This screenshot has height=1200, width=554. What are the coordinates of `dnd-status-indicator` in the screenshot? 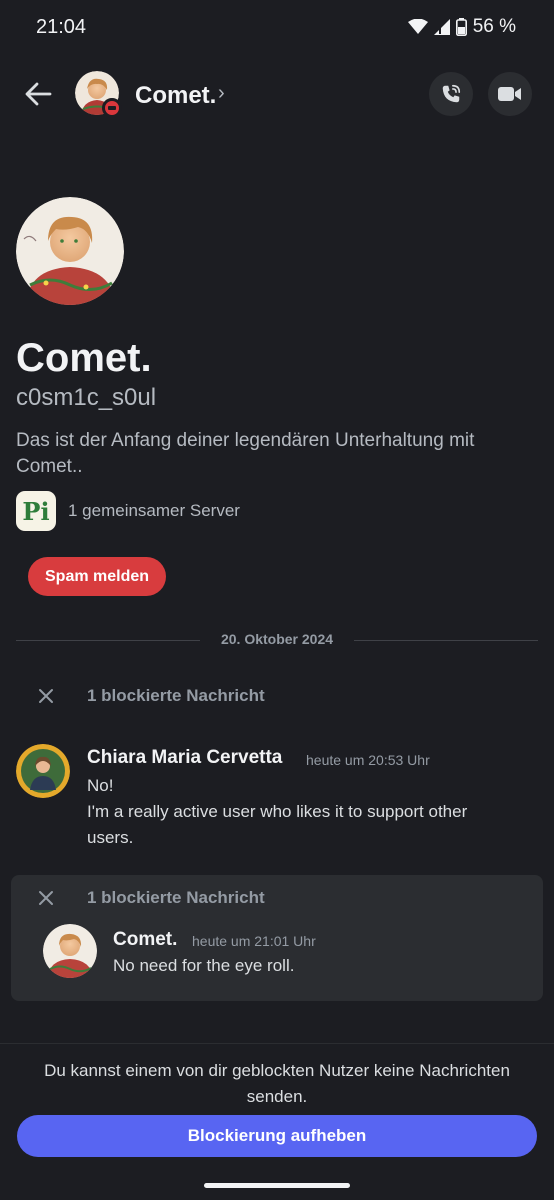 It's located at (112, 108).